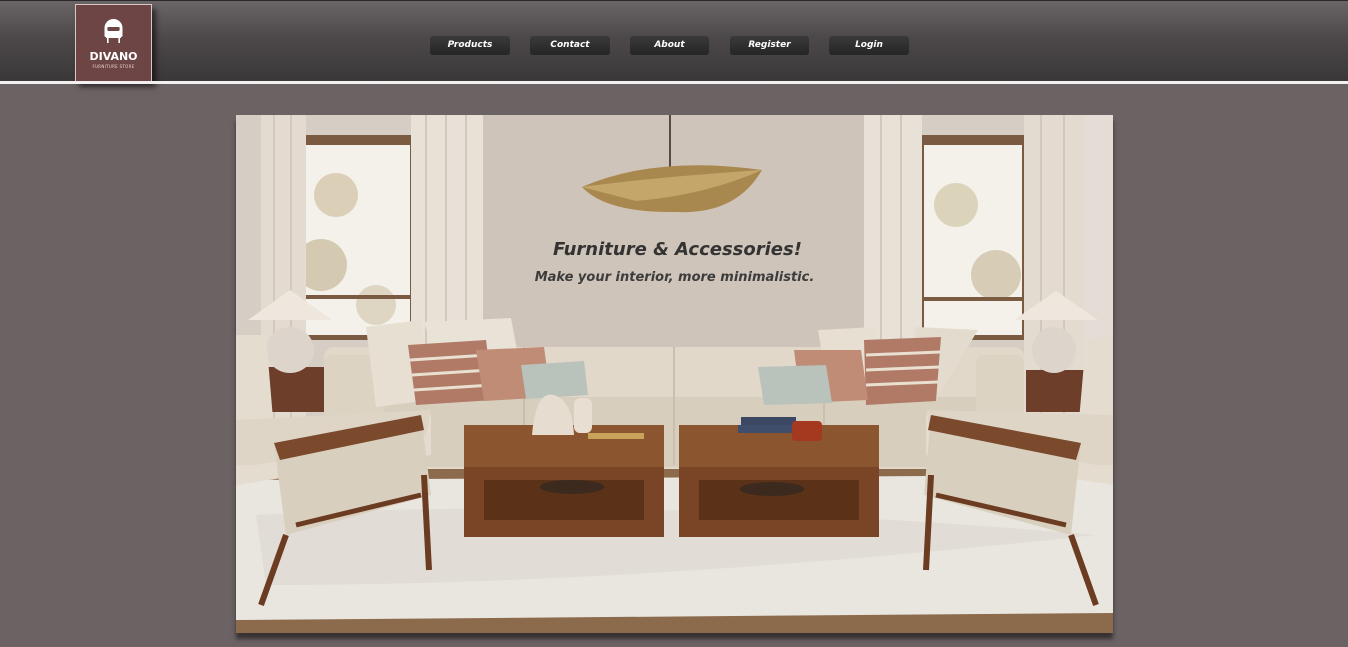 The image size is (1348, 647). What do you see at coordinates (470, 45) in the screenshot?
I see `nav-products-button: Products` at bounding box center [470, 45].